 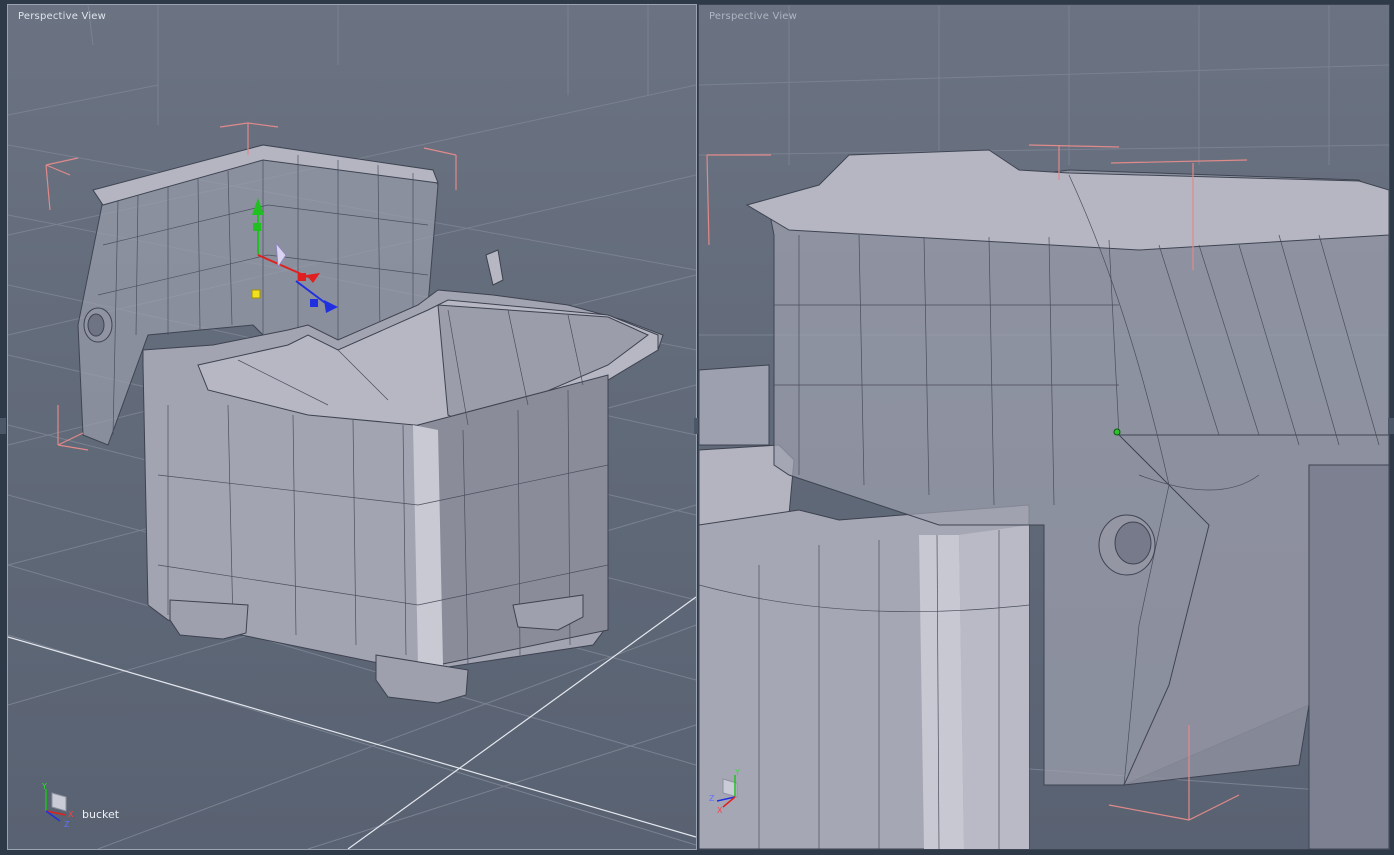 I want to click on left-edge-collapse-handle, so click(x=3, y=426).